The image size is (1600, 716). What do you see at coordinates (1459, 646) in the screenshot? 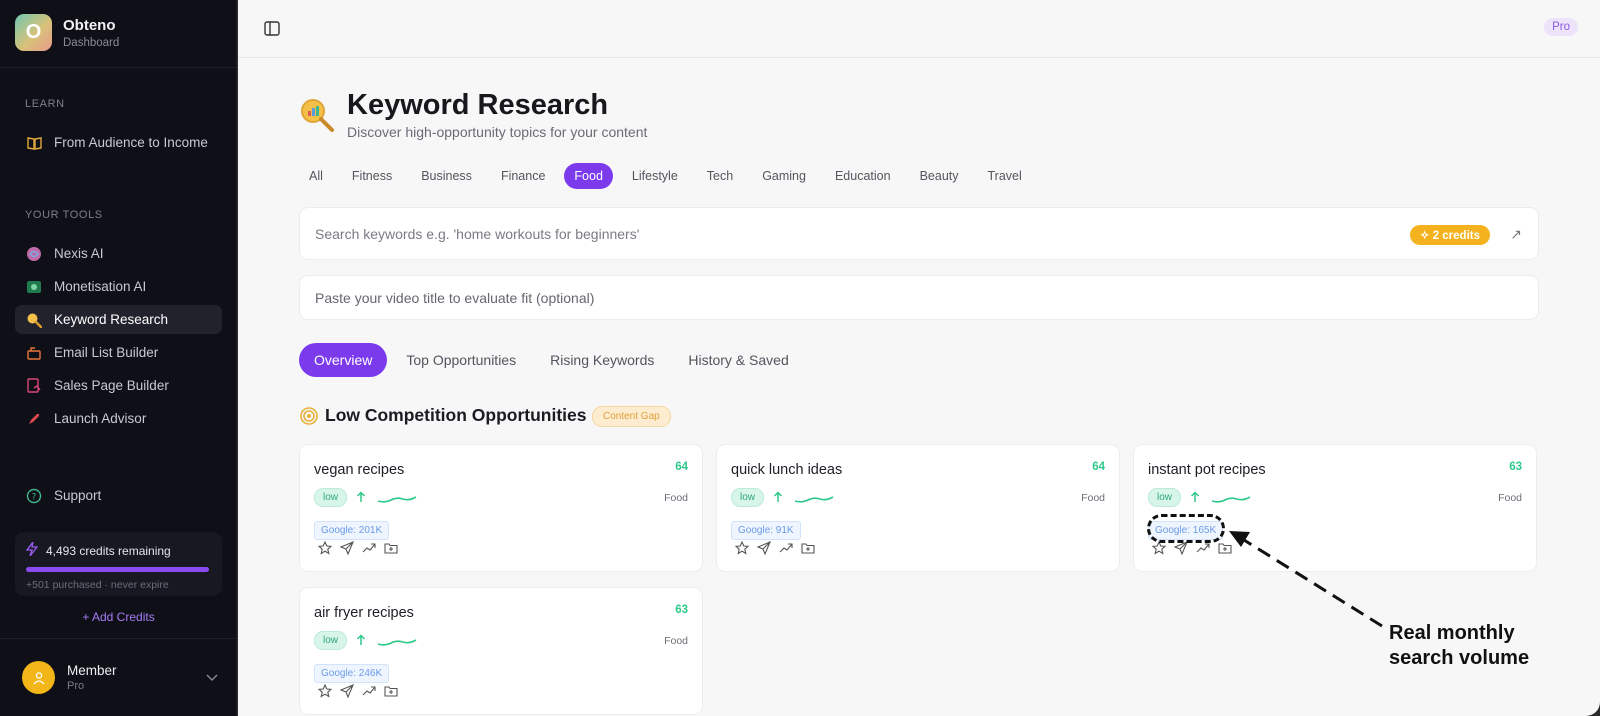
I see `annotation-text: Real monthly search volume` at bounding box center [1459, 646].